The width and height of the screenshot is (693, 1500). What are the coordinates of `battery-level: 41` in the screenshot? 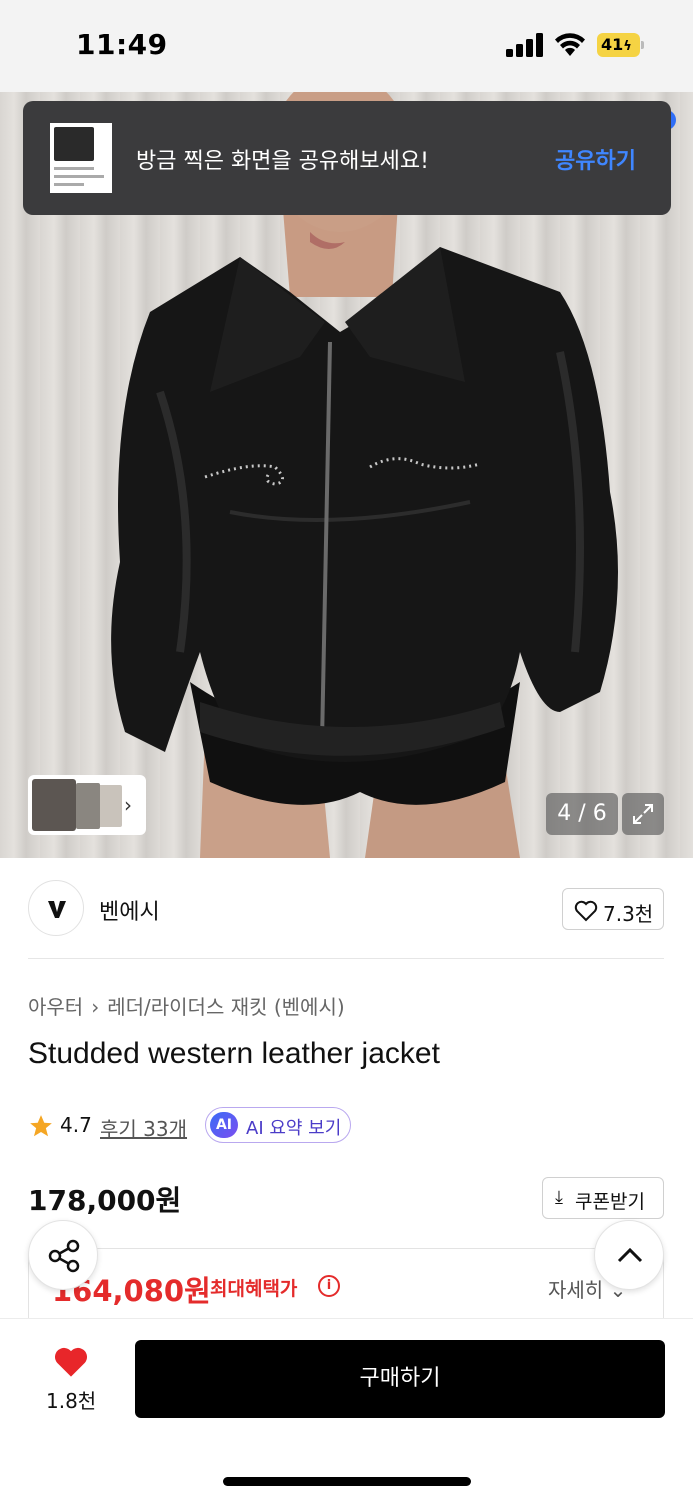 It's located at (612, 44).